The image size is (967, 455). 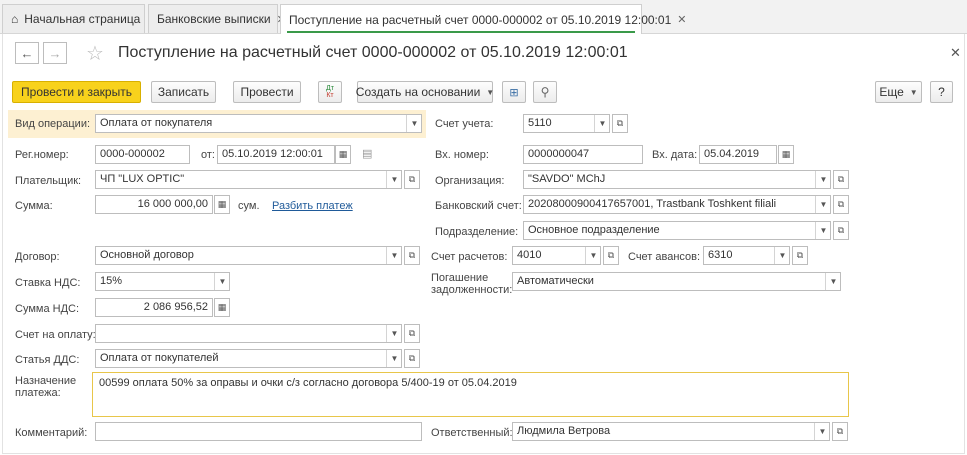 I want to click on post-and-close-button: Провести и закрыть, so click(x=76, y=92).